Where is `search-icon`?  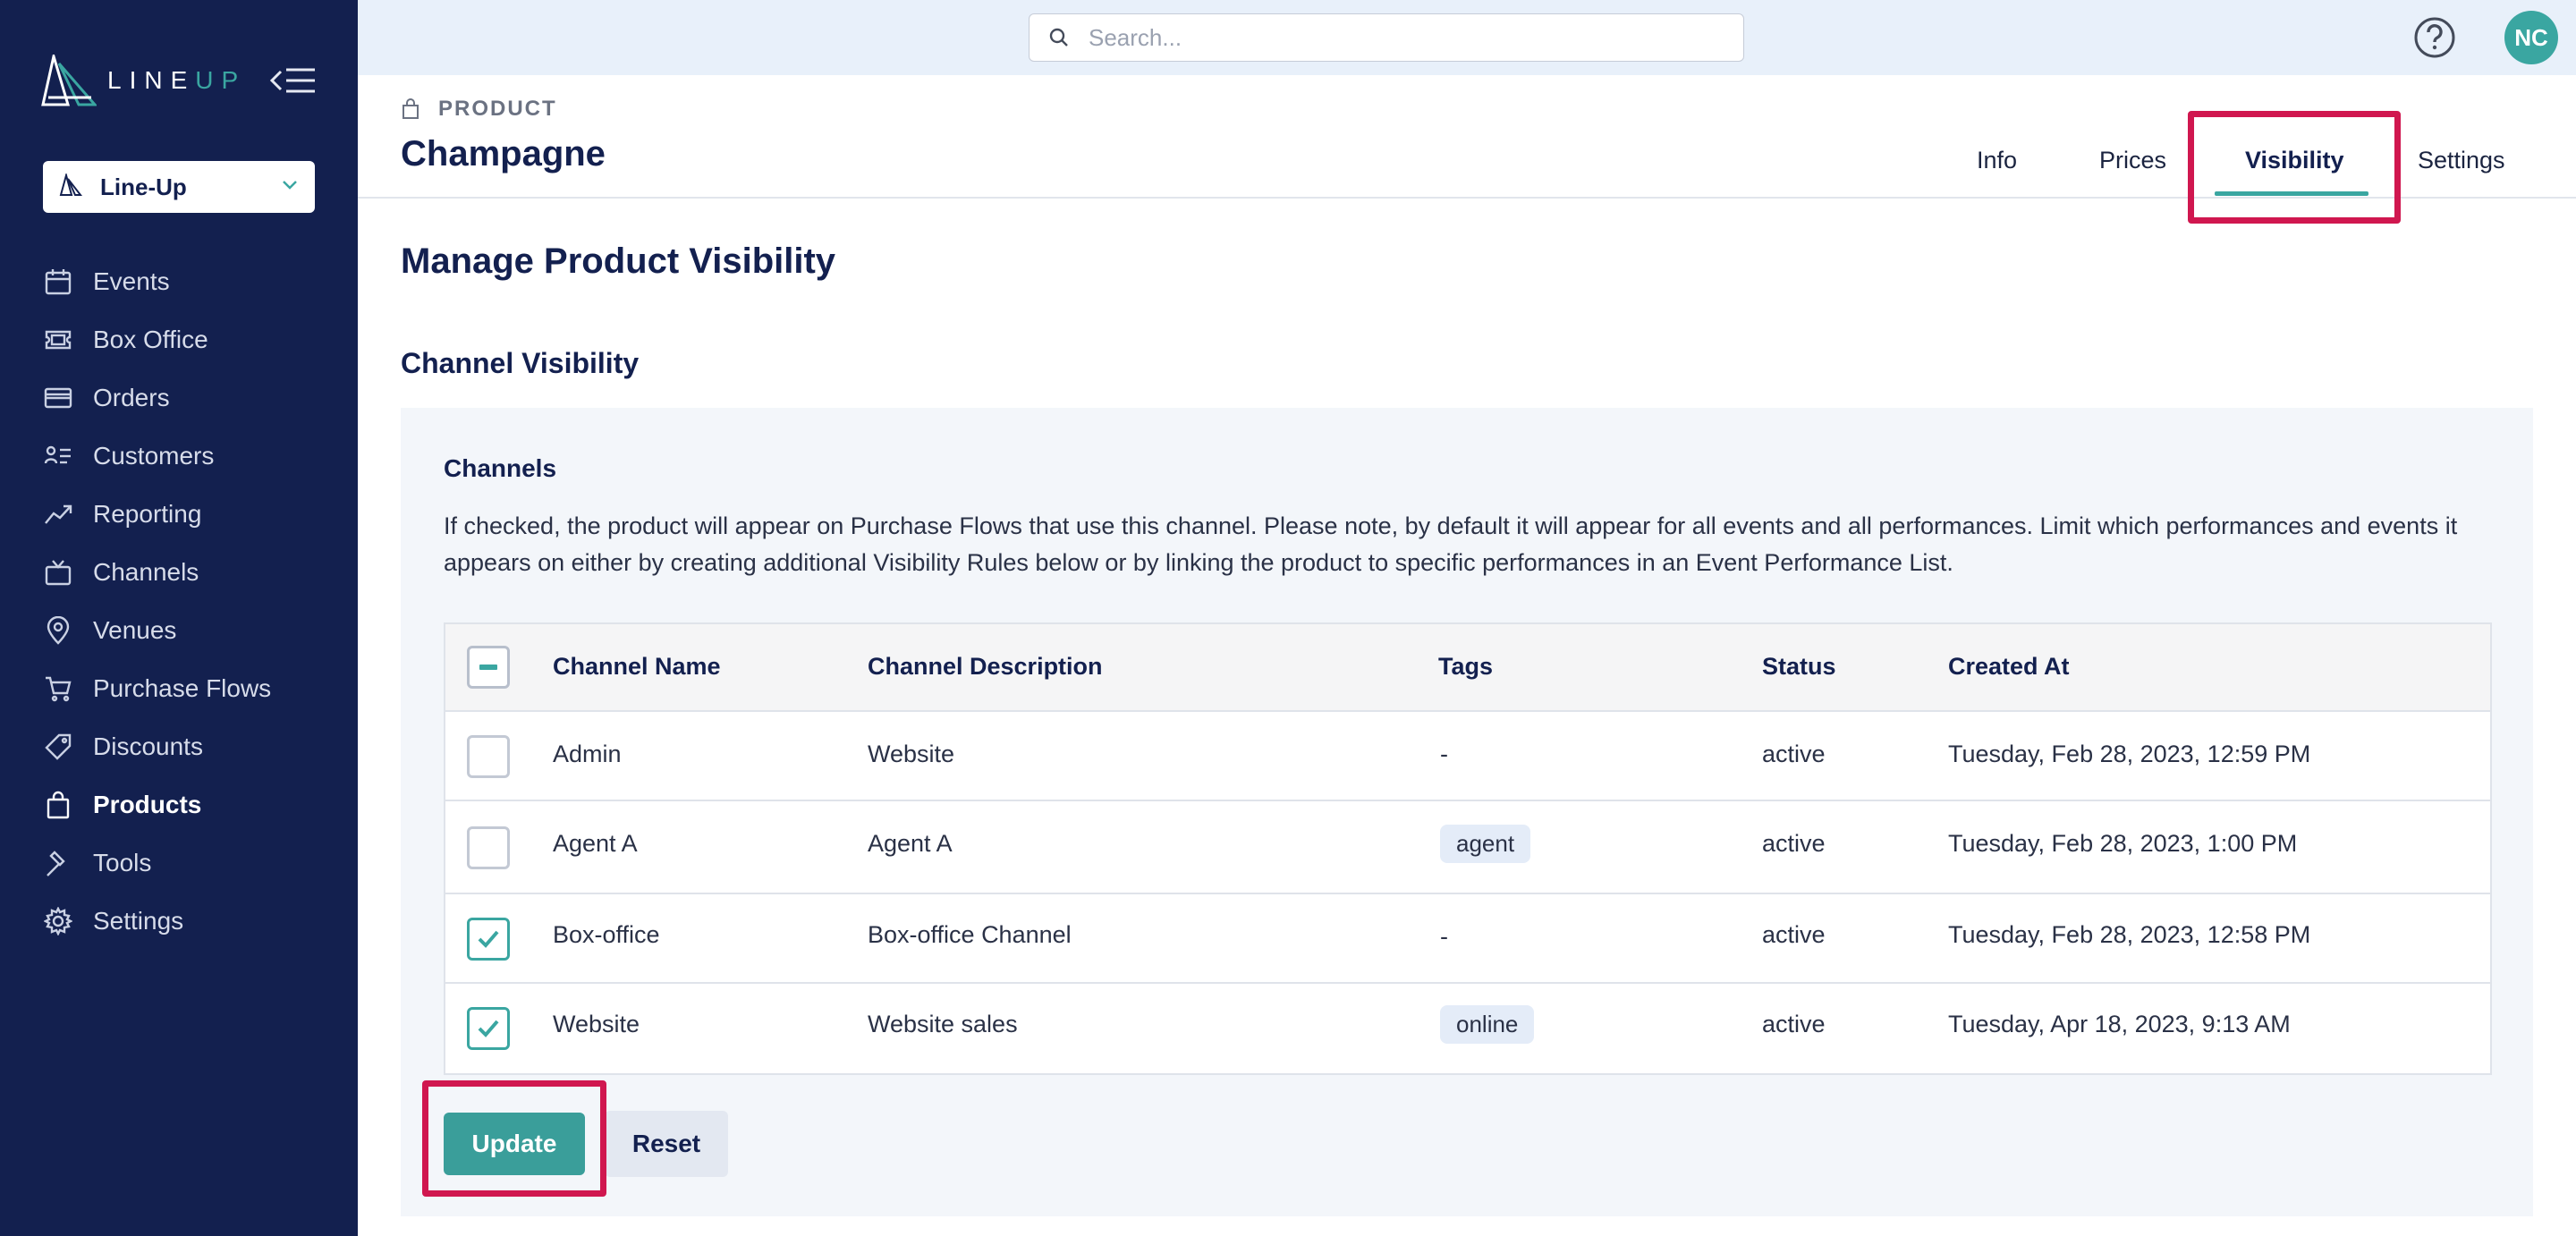
search-icon is located at coordinates (1058, 37).